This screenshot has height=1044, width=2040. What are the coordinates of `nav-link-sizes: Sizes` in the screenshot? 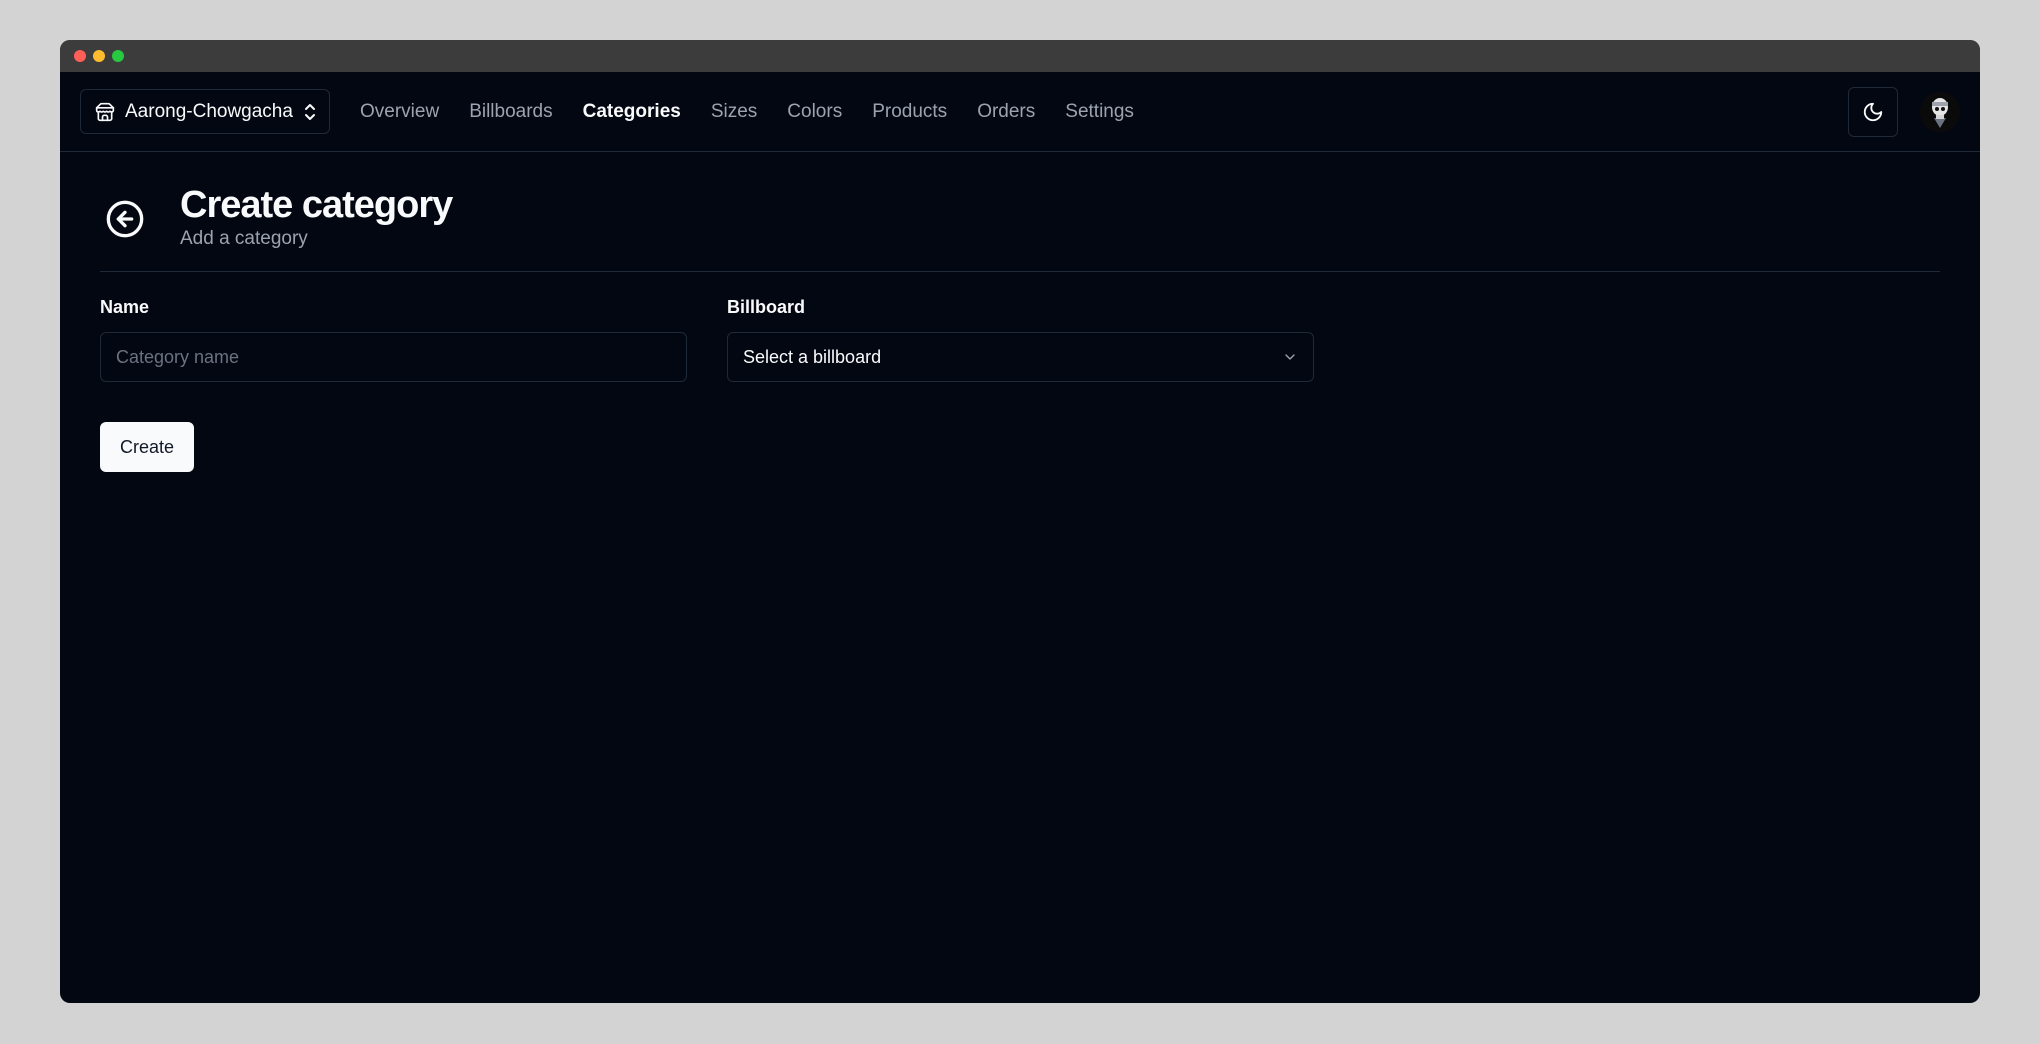 It's located at (734, 112).